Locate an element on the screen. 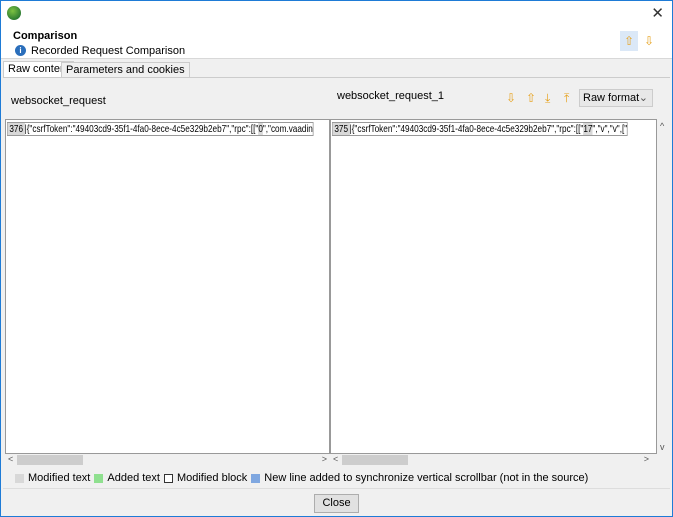 Image resolution: width=673 pixels, height=517 pixels. legend-label: Modified block is located at coordinates (212, 478).